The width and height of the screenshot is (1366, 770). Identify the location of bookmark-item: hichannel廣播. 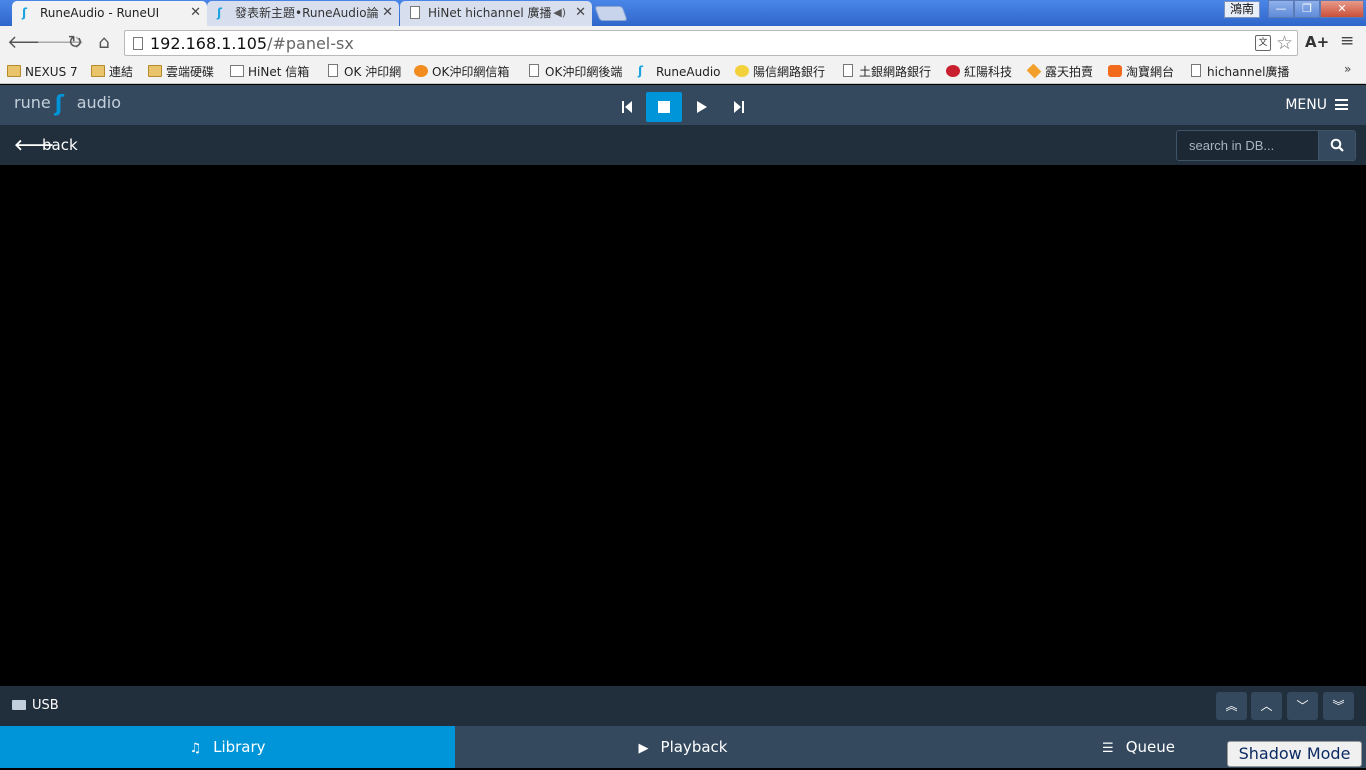
(1239, 72).